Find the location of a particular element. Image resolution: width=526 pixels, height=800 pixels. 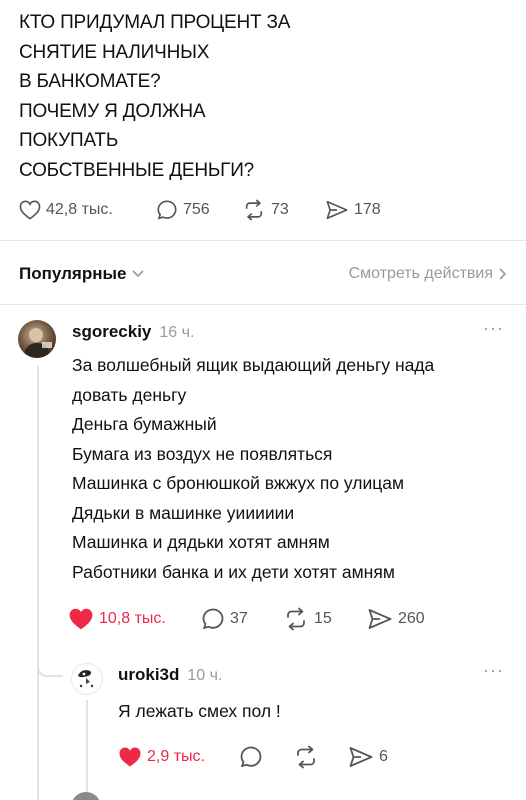

like-button: 10,8 тыс. is located at coordinates (134, 619).